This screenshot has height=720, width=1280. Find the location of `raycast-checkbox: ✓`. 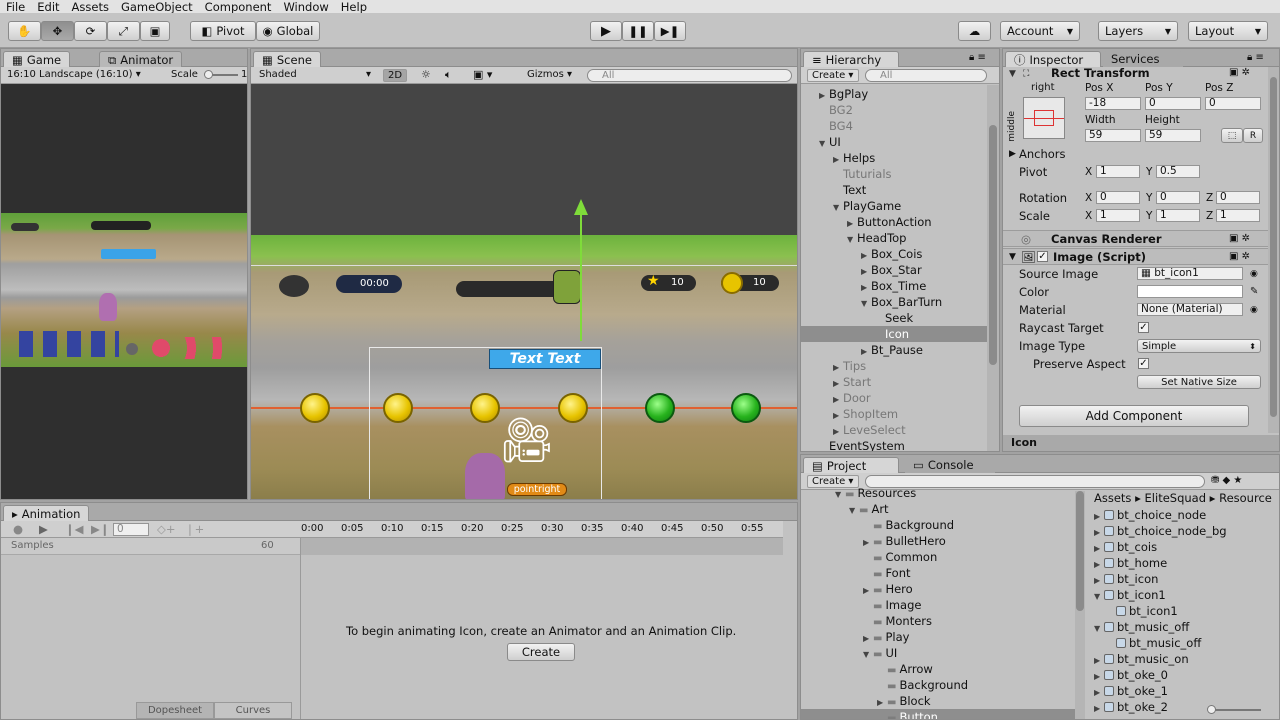

raycast-checkbox: ✓ is located at coordinates (1143, 327).